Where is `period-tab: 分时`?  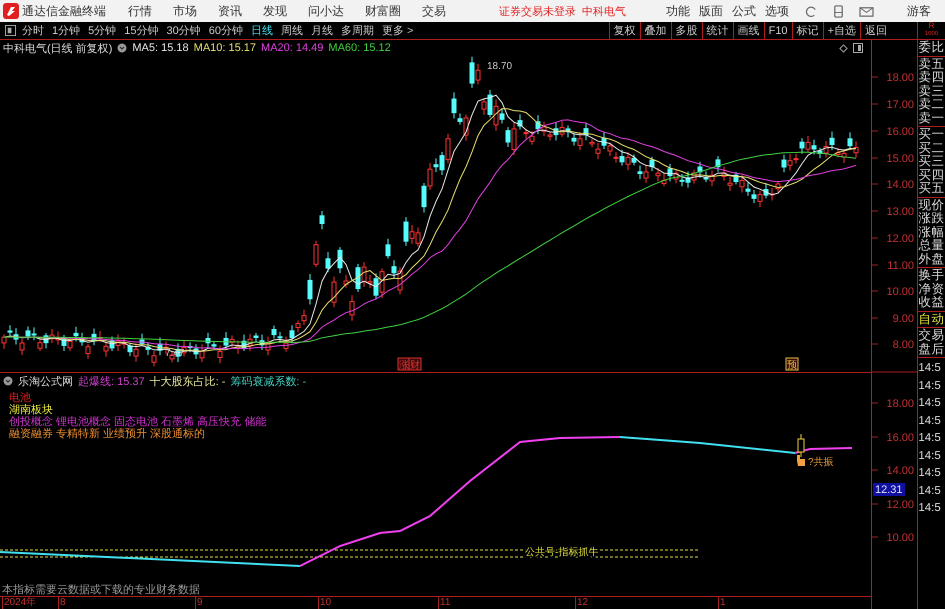
period-tab: 分时 is located at coordinates (33, 30).